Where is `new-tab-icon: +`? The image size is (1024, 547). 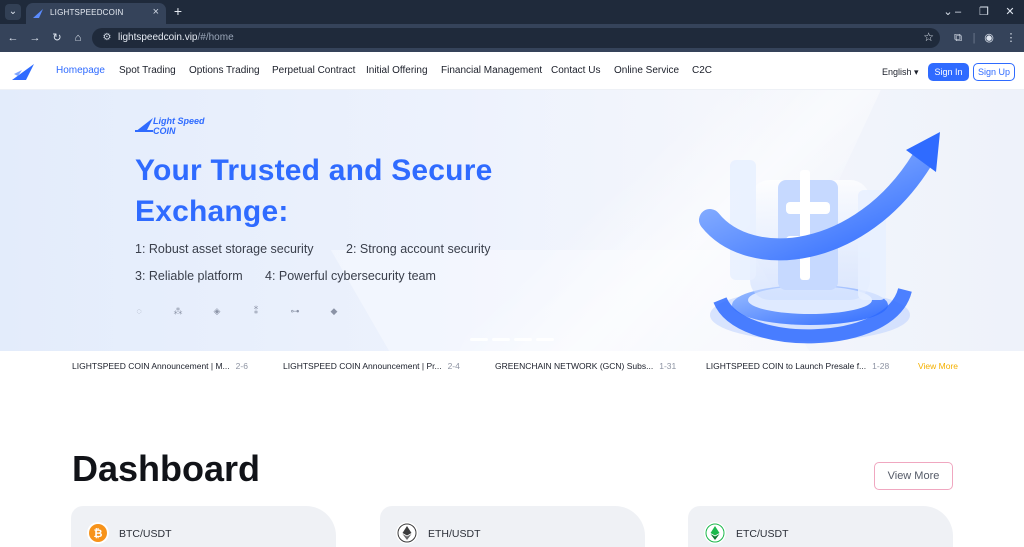 new-tab-icon: + is located at coordinates (178, 11).